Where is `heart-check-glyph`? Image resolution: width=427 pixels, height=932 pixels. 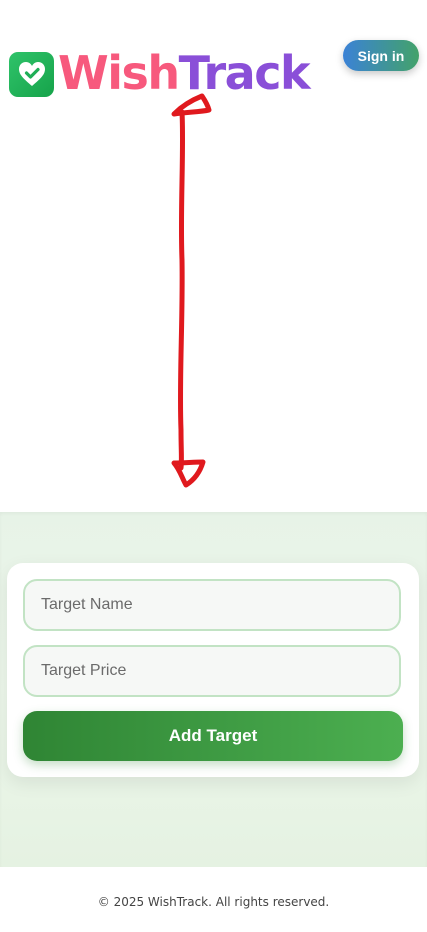
heart-check-glyph is located at coordinates (31, 74).